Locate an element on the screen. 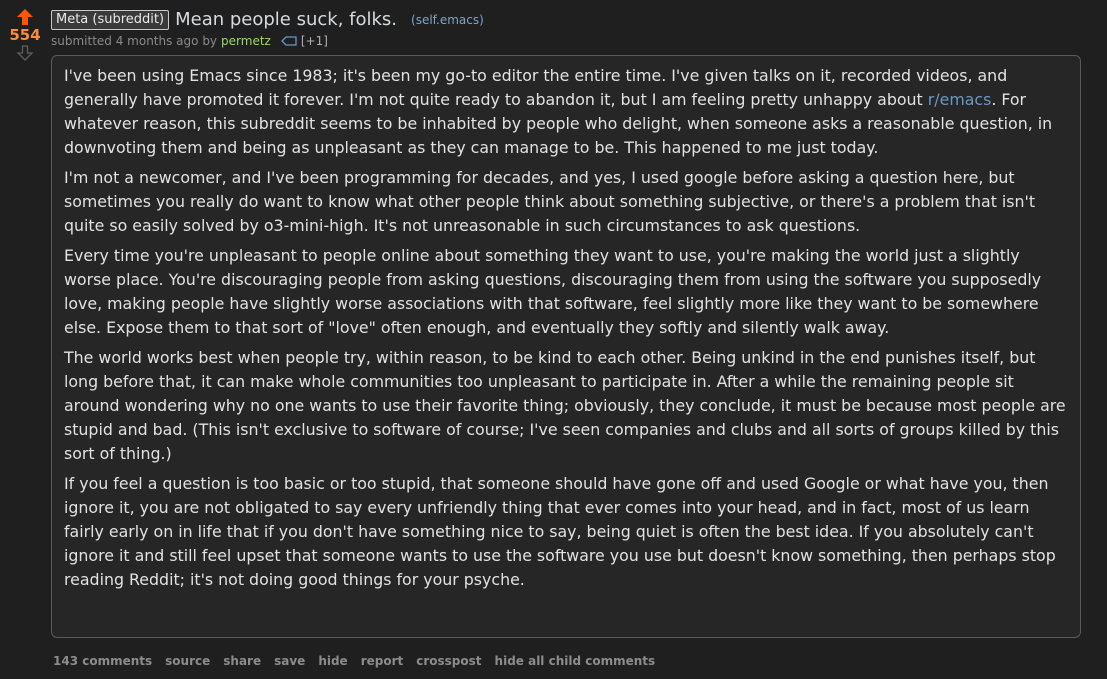 This screenshot has width=1107, height=679. source-link: source is located at coordinates (187, 661).